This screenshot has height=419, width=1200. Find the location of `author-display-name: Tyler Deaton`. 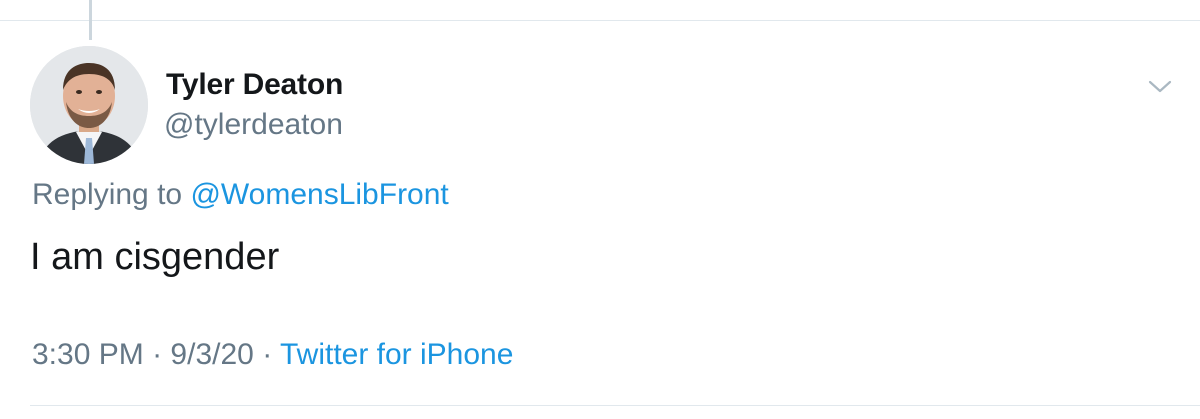

author-display-name: Tyler Deaton is located at coordinates (254, 85).